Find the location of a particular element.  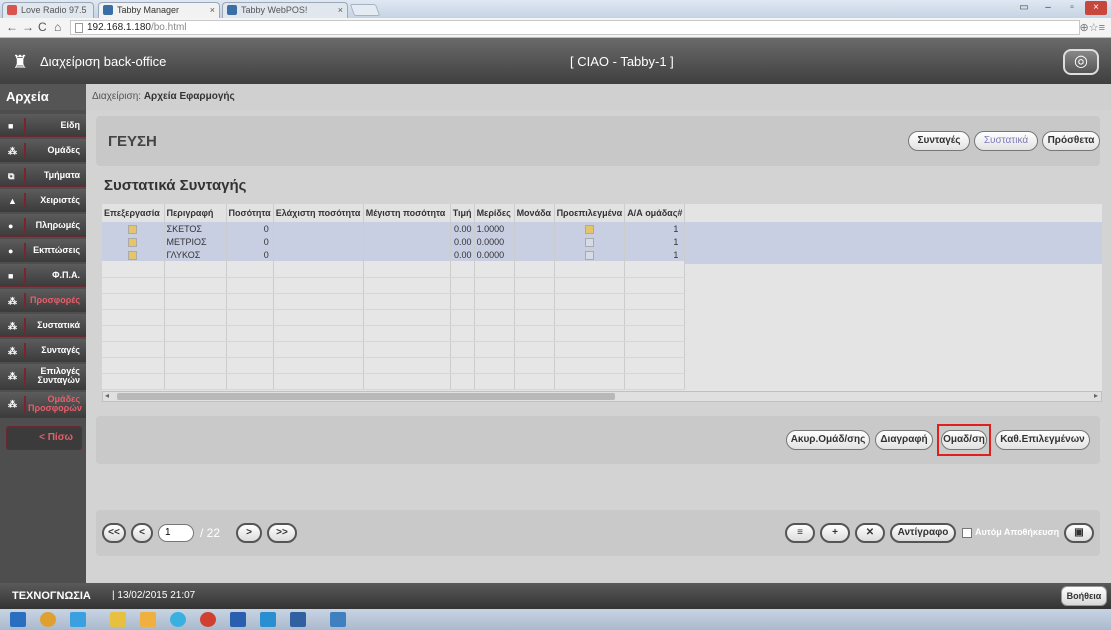

table-row: ΓΛΥΚΟΣ 0 0.00 0.0000 1 is located at coordinates (394, 254).